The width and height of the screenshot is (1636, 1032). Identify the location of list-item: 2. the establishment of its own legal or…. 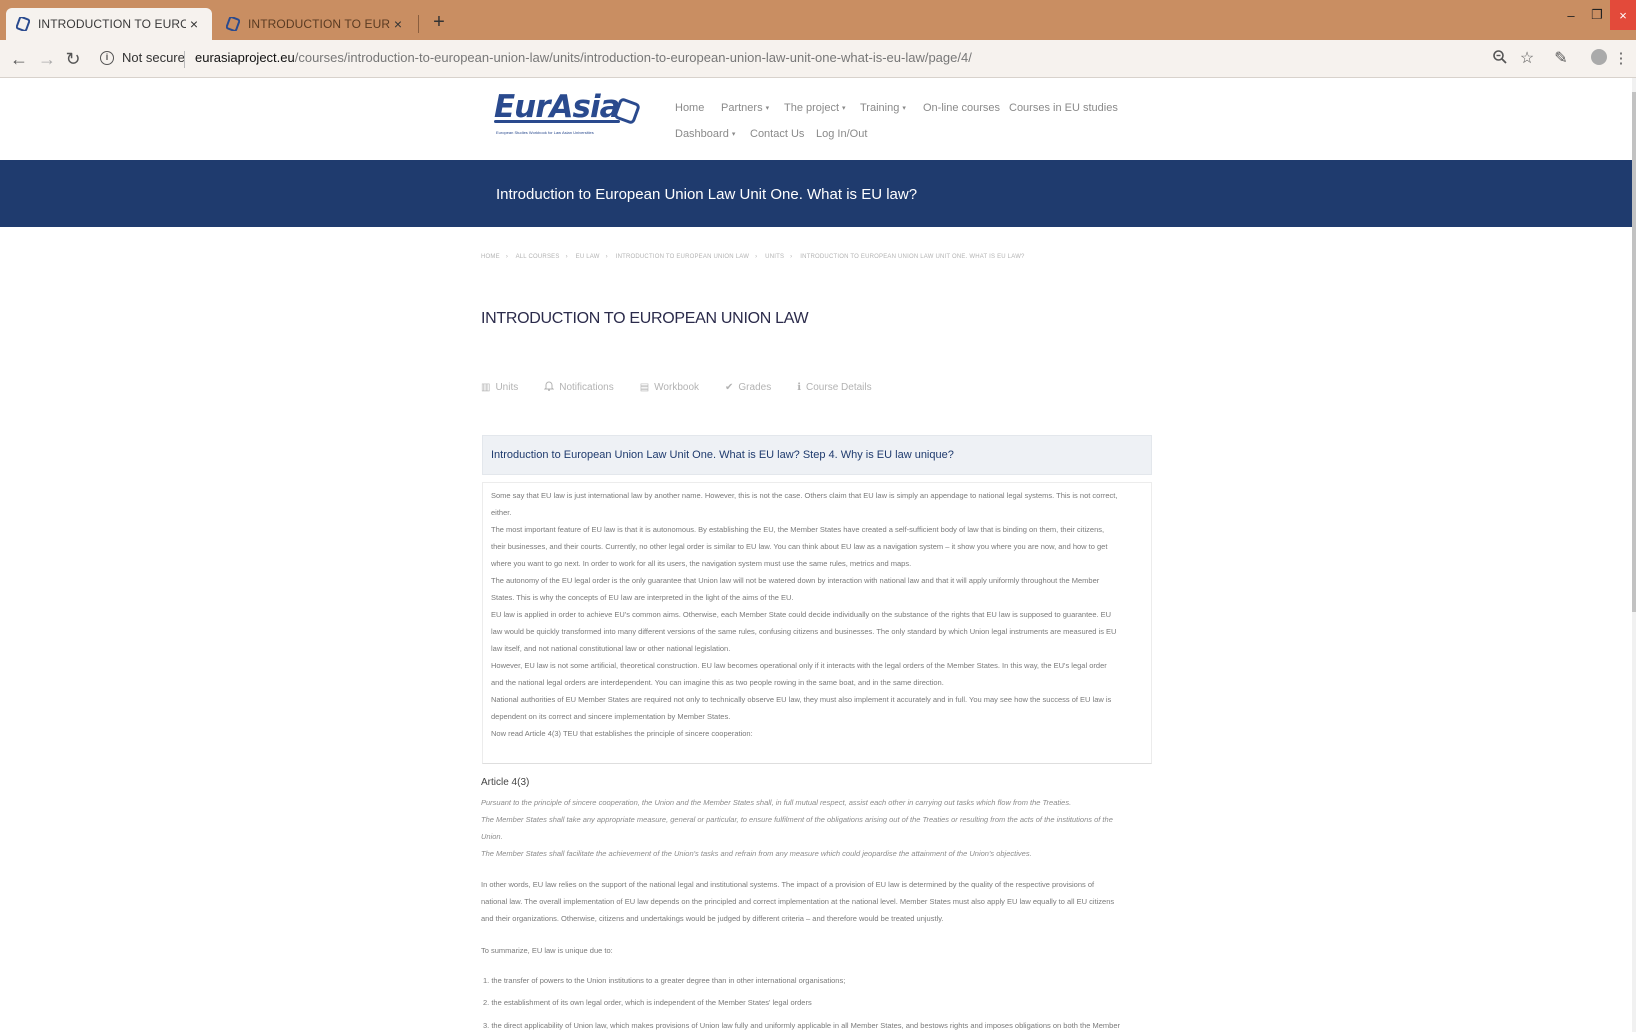
(647, 1002).